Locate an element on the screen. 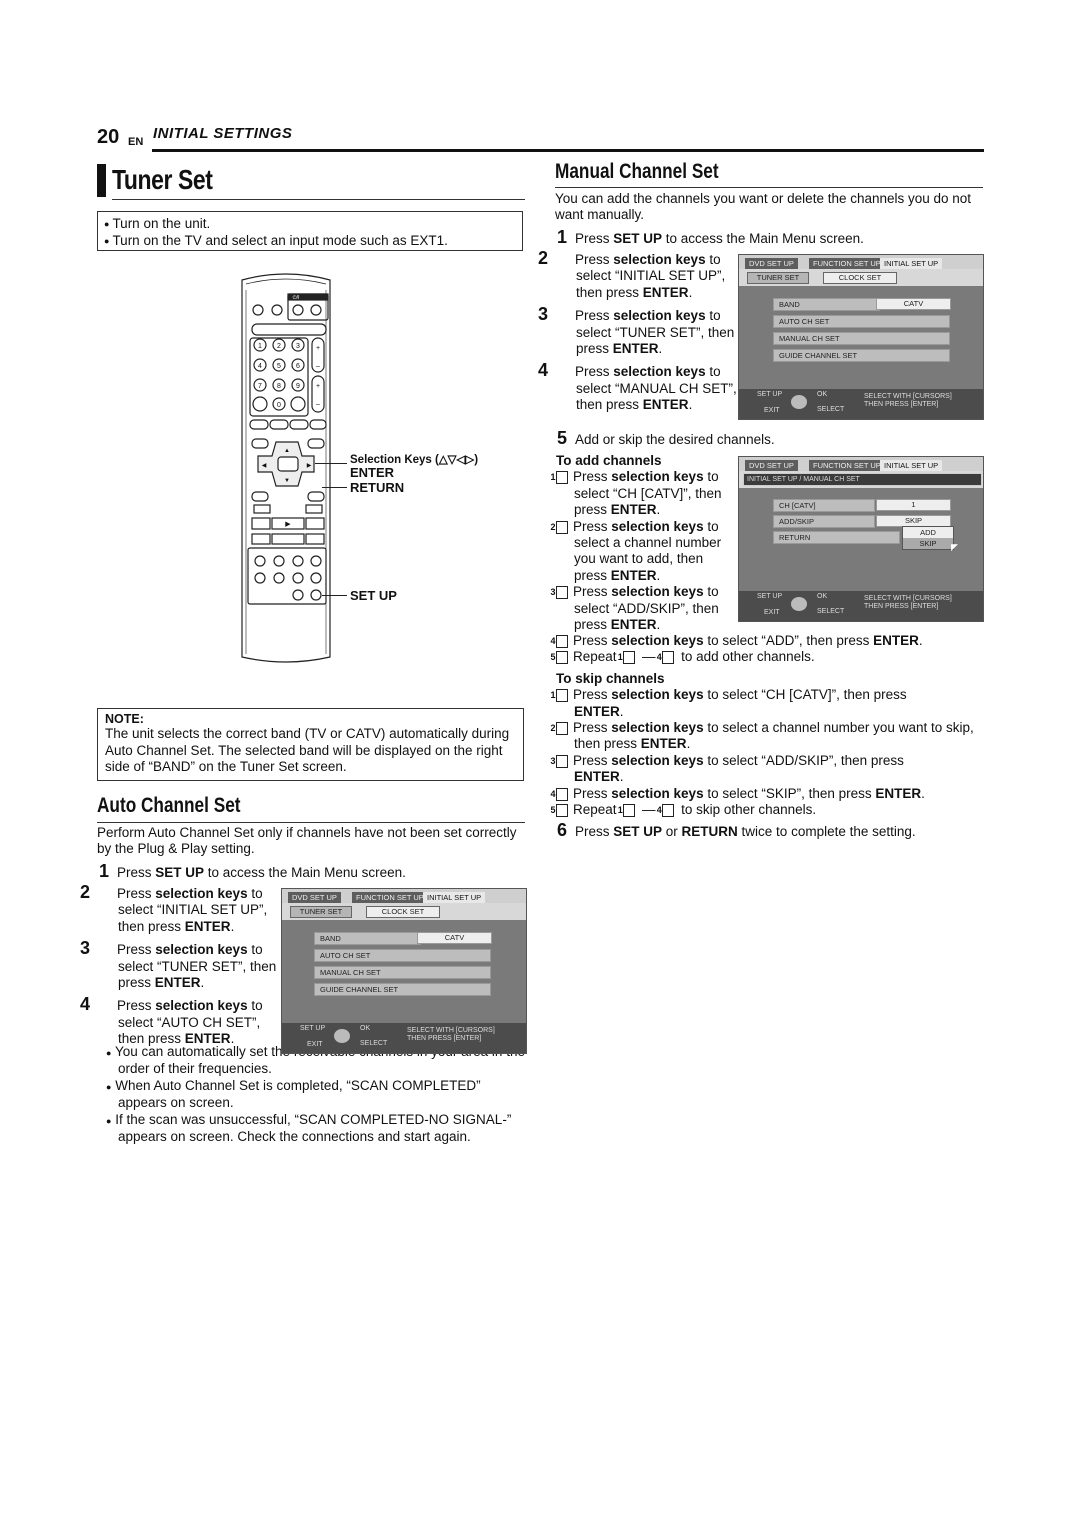  svg-text: 6 is located at coordinates (298, 366).